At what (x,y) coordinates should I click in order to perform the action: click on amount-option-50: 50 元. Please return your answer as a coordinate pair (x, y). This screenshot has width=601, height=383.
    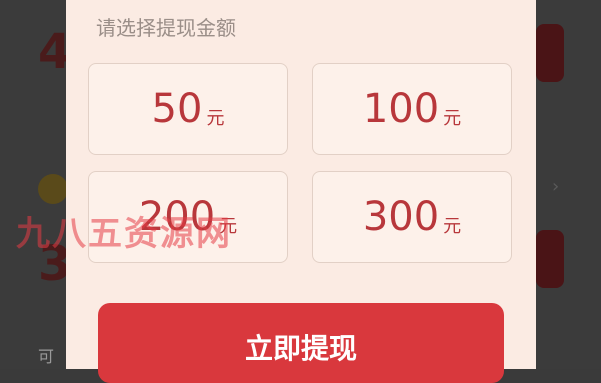
    Looking at the image, I should click on (188, 109).